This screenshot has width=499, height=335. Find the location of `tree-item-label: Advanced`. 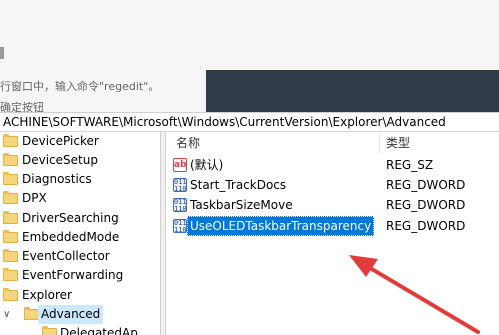

tree-item-label: Advanced is located at coordinates (71, 314).